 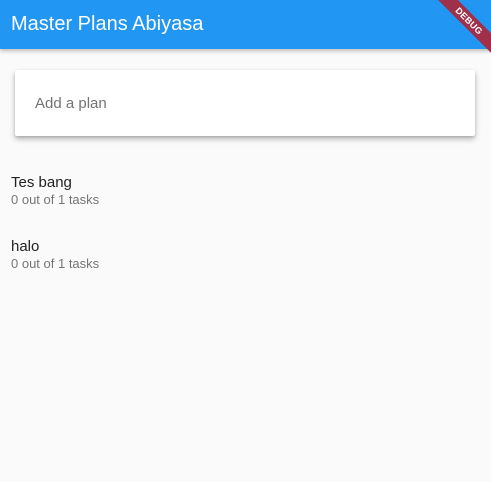 I want to click on app-bar: Master Plans Abiyasa, so click(x=245, y=24).